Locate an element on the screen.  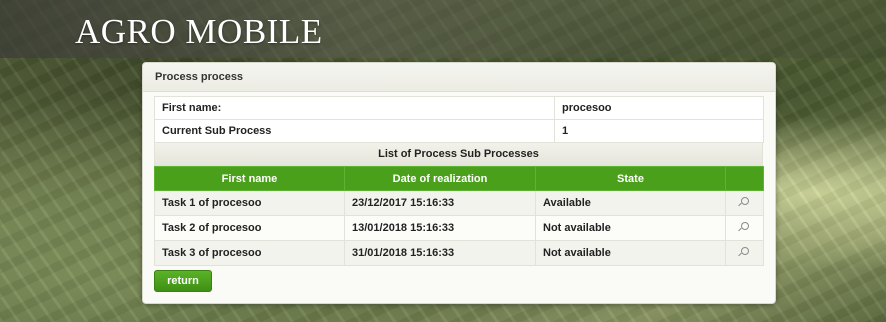
task-date: 13/01/2018 15:16:33 is located at coordinates (440, 228).